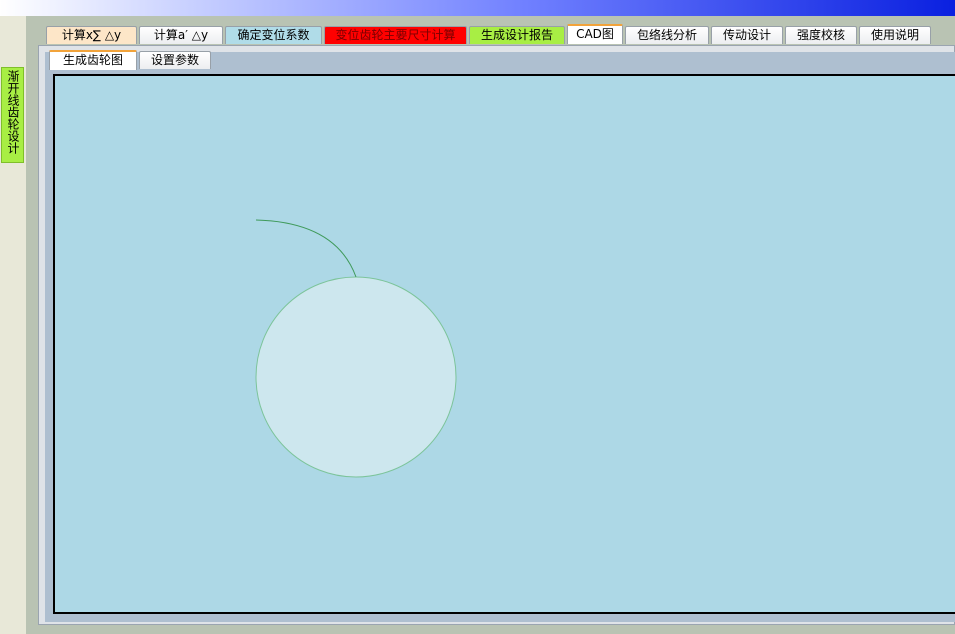 Image resolution: width=955 pixels, height=634 pixels. Describe the element at coordinates (667, 35) in the screenshot. I see `tab-envelope-analysis: 包络线分析` at that location.